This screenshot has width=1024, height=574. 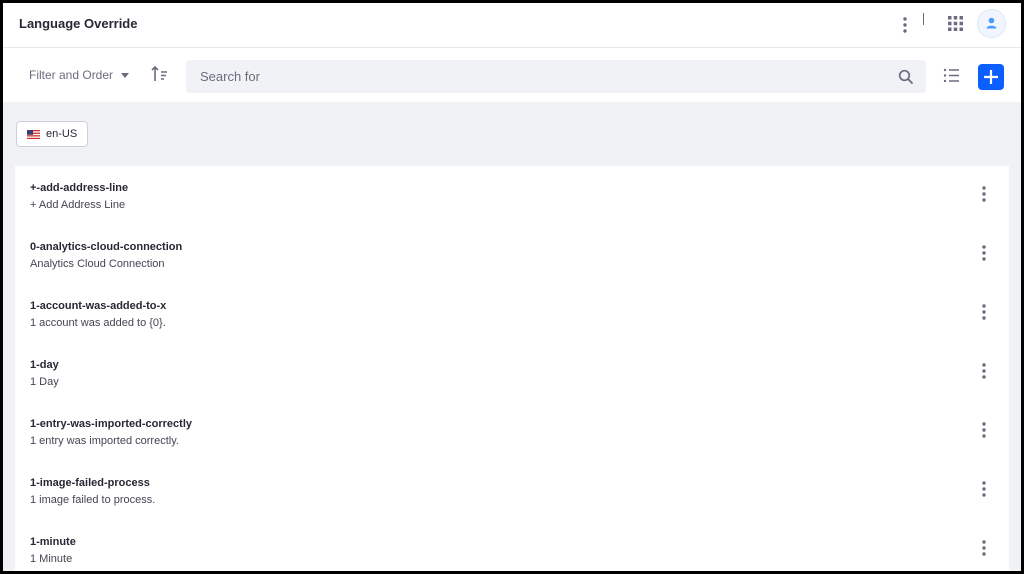 What do you see at coordinates (62, 134) in the screenshot?
I see `locale-label: en-US` at bounding box center [62, 134].